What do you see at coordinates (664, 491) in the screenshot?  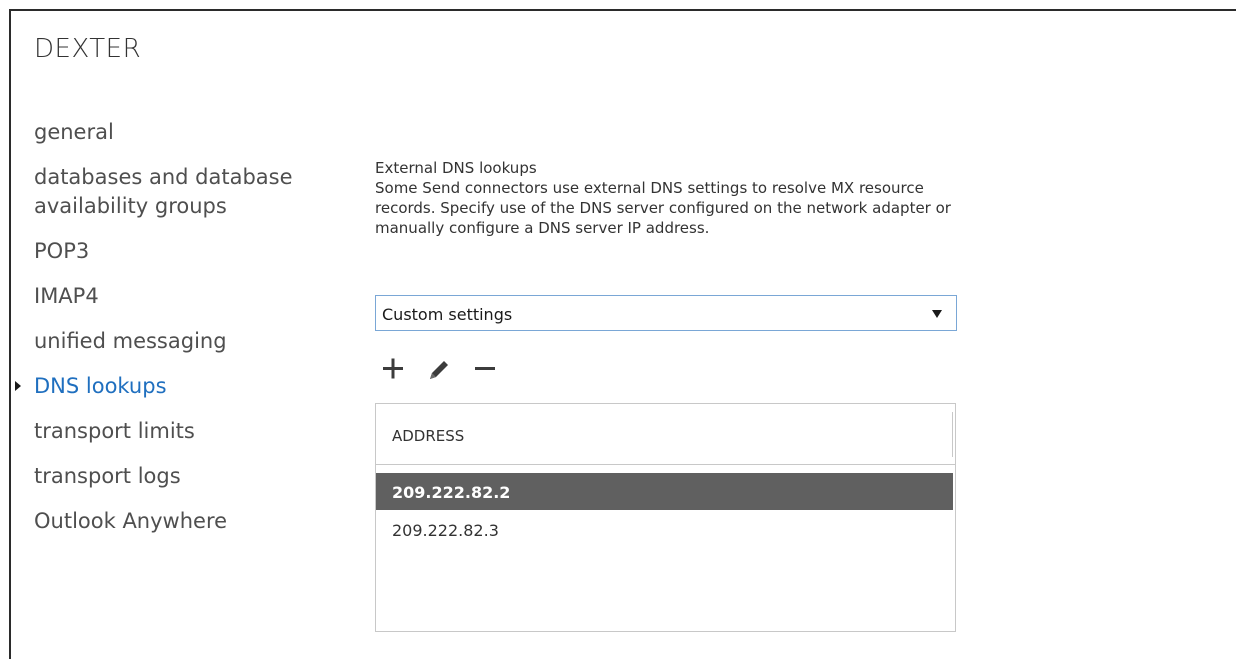 I see `table-row: 209.222.82.2` at bounding box center [664, 491].